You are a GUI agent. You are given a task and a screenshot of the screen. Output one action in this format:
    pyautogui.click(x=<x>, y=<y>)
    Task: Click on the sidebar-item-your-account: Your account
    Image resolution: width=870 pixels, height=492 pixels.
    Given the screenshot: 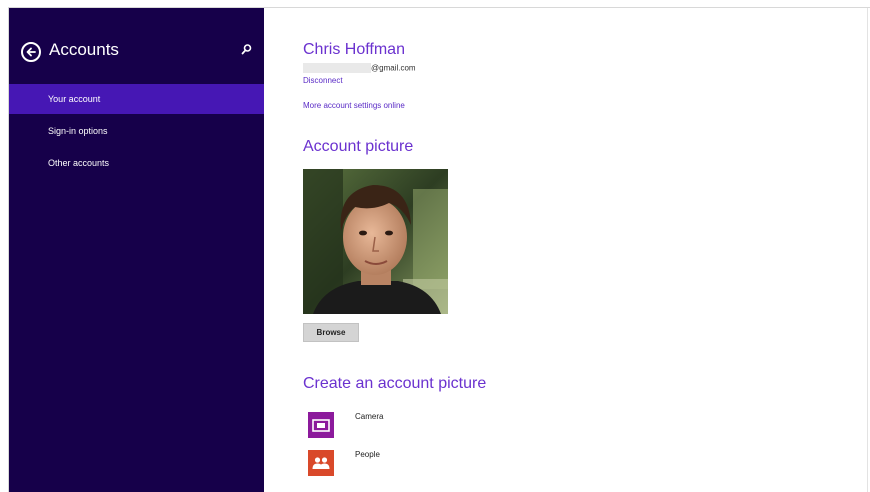 What is the action you would take?
    pyautogui.click(x=136, y=99)
    